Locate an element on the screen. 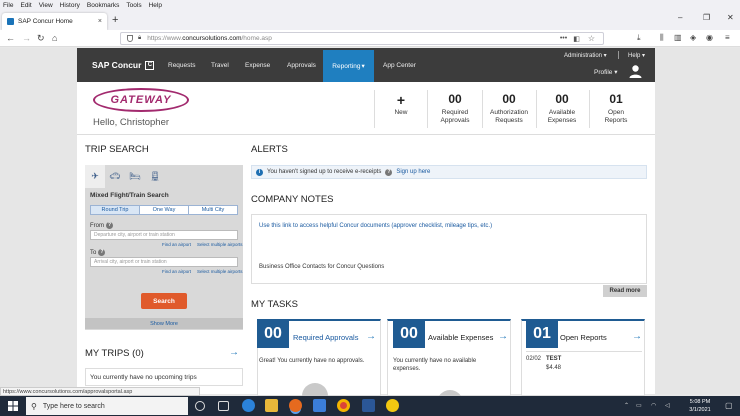  word-icon is located at coordinates (368, 405).